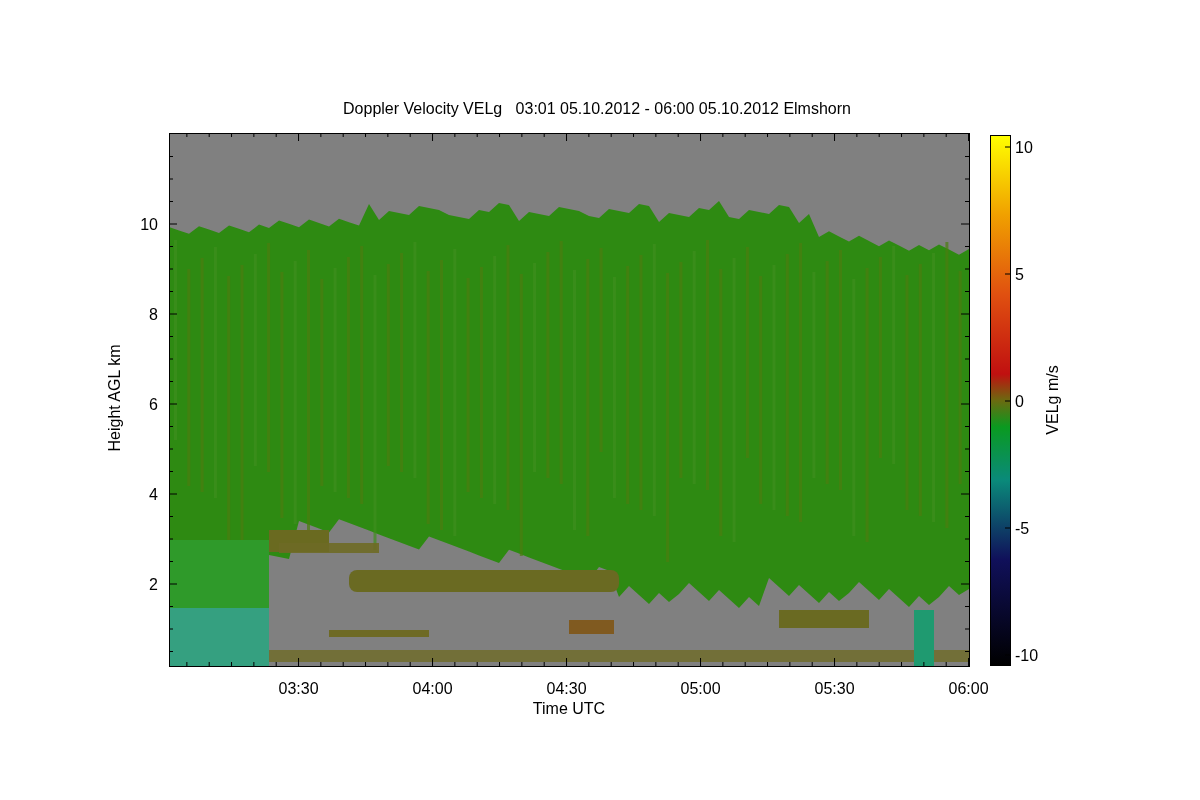 The image size is (1200, 800). What do you see at coordinates (153, 404) in the screenshot?
I see `y-tick-label: 6` at bounding box center [153, 404].